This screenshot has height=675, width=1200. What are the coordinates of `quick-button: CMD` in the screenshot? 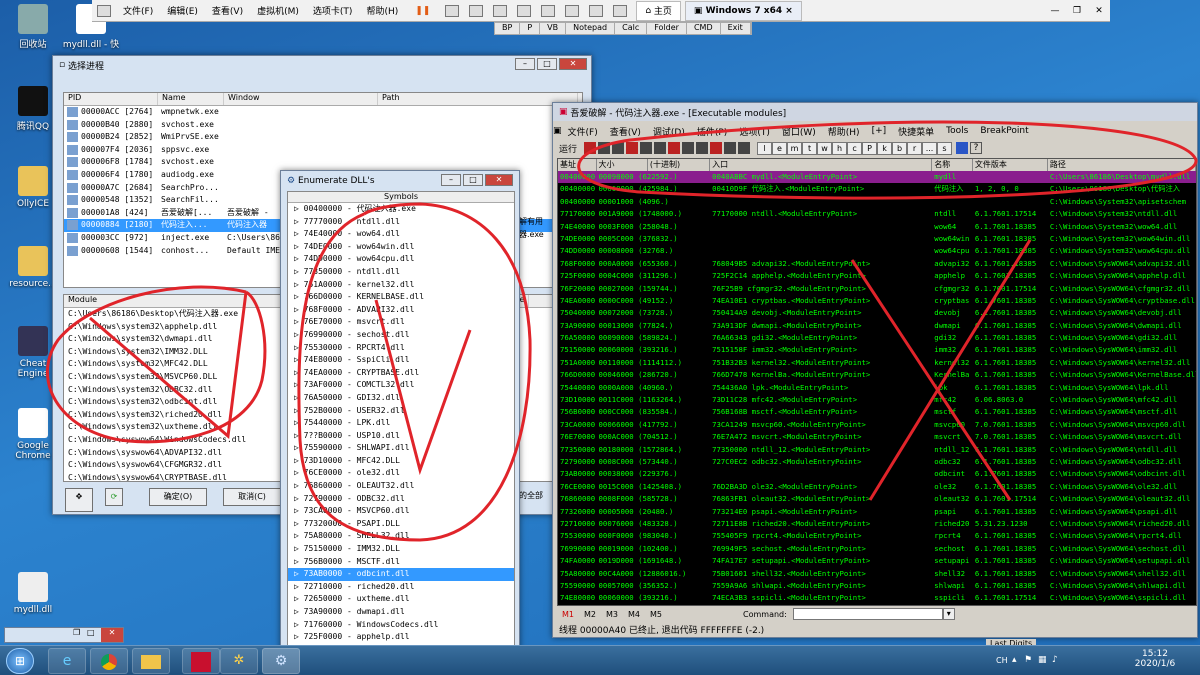 It's located at (704, 28).